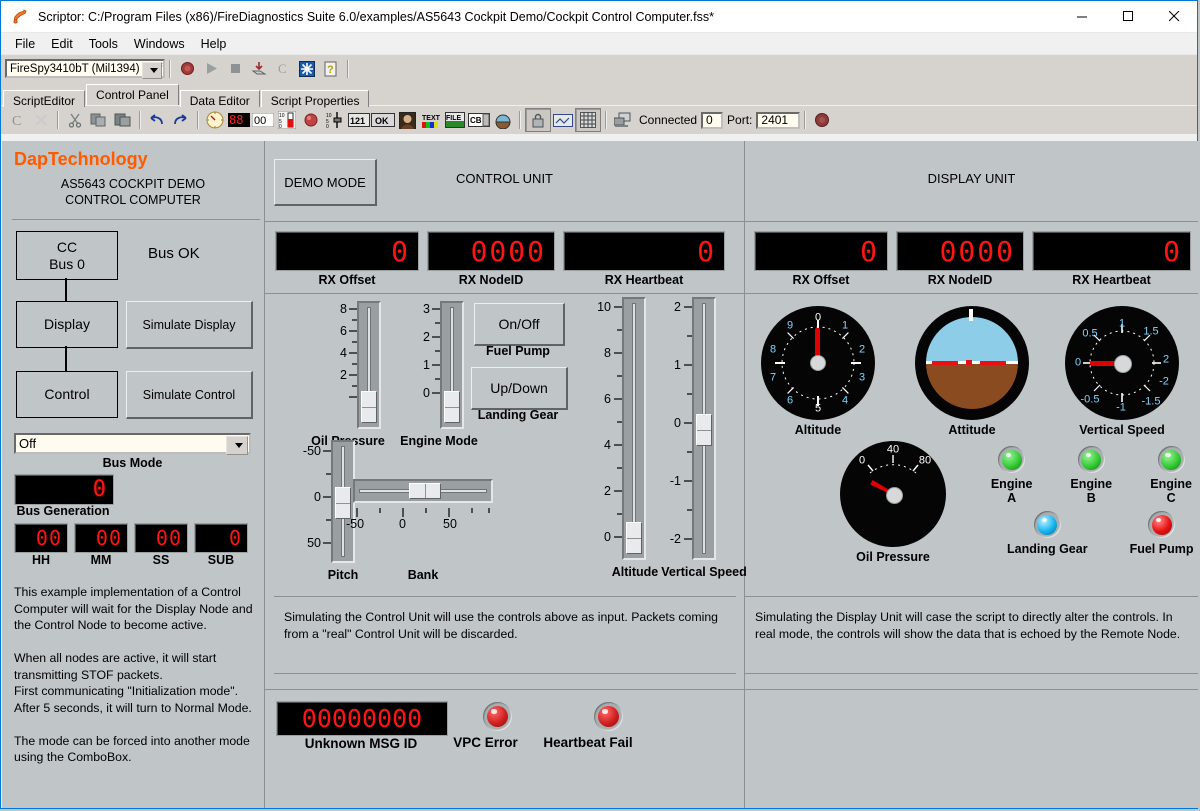 Image resolution: width=1200 pixels, height=811 pixels. I want to click on download-icon, so click(259, 68).